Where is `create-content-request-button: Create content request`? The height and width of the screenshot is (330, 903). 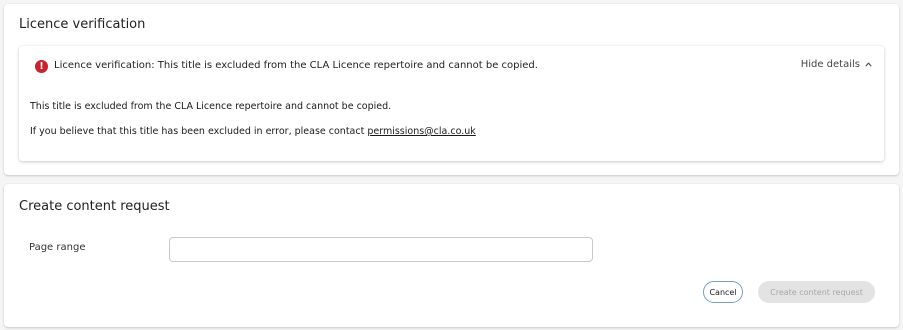
create-content-request-button: Create content request is located at coordinates (816, 292).